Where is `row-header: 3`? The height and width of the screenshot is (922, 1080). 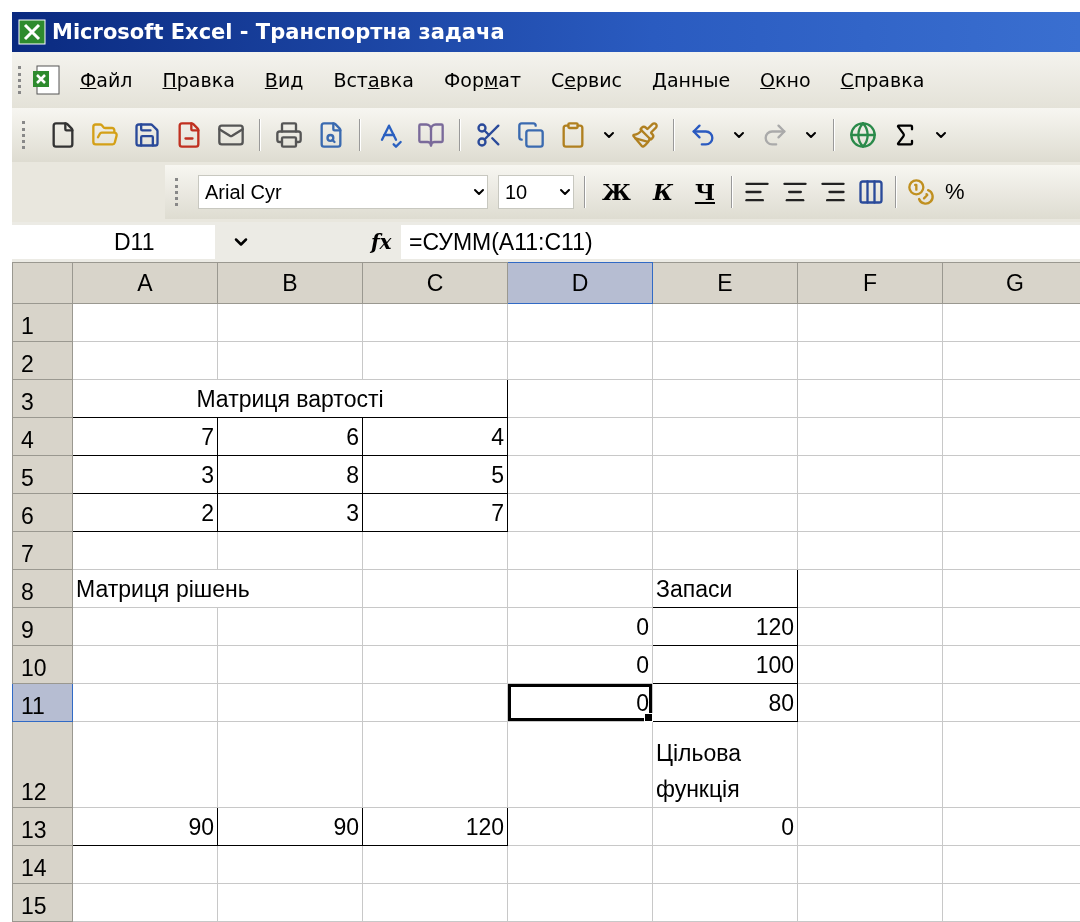
row-header: 3 is located at coordinates (42, 398).